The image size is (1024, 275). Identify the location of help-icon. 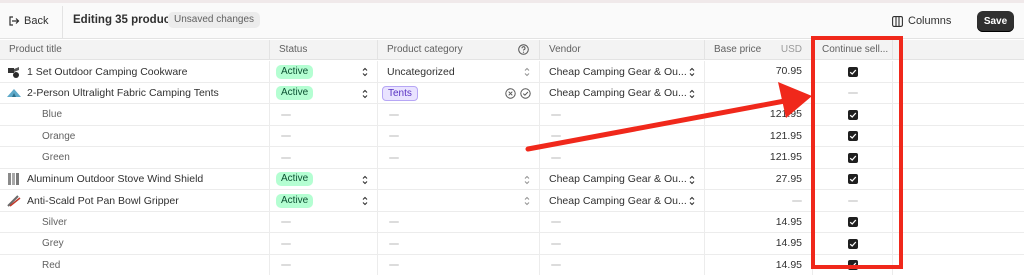
(523, 49).